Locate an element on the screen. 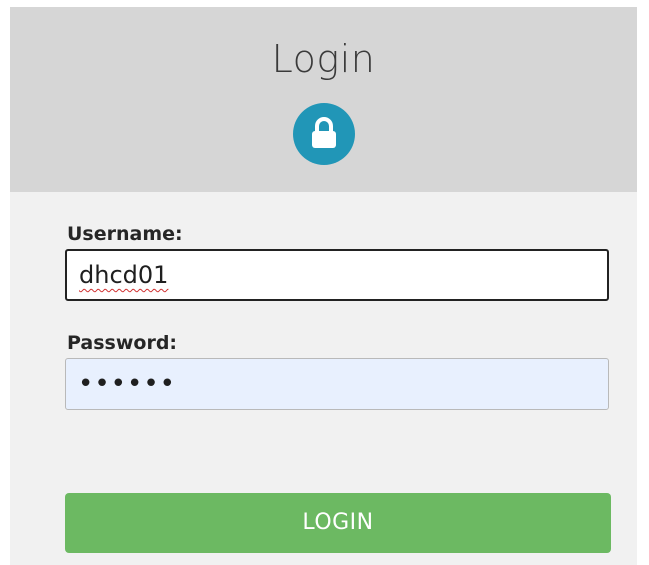 The height and width of the screenshot is (565, 649). lock-icon is located at coordinates (324, 132).